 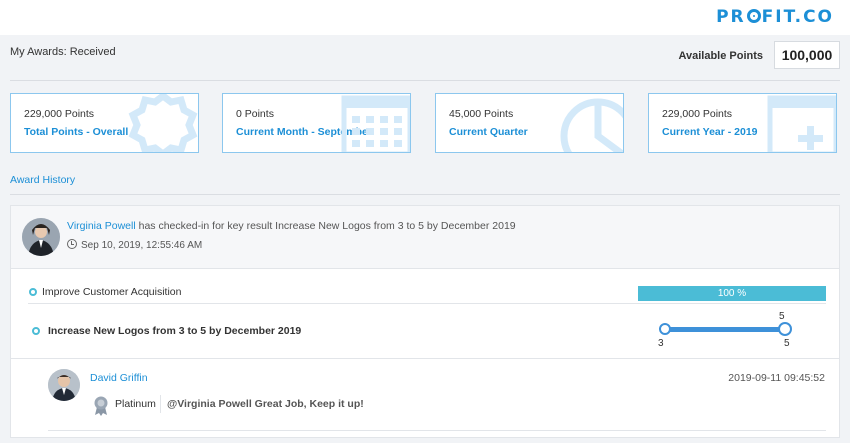 What do you see at coordinates (437, 430) in the screenshot?
I see `comment-bottom-divider` at bounding box center [437, 430].